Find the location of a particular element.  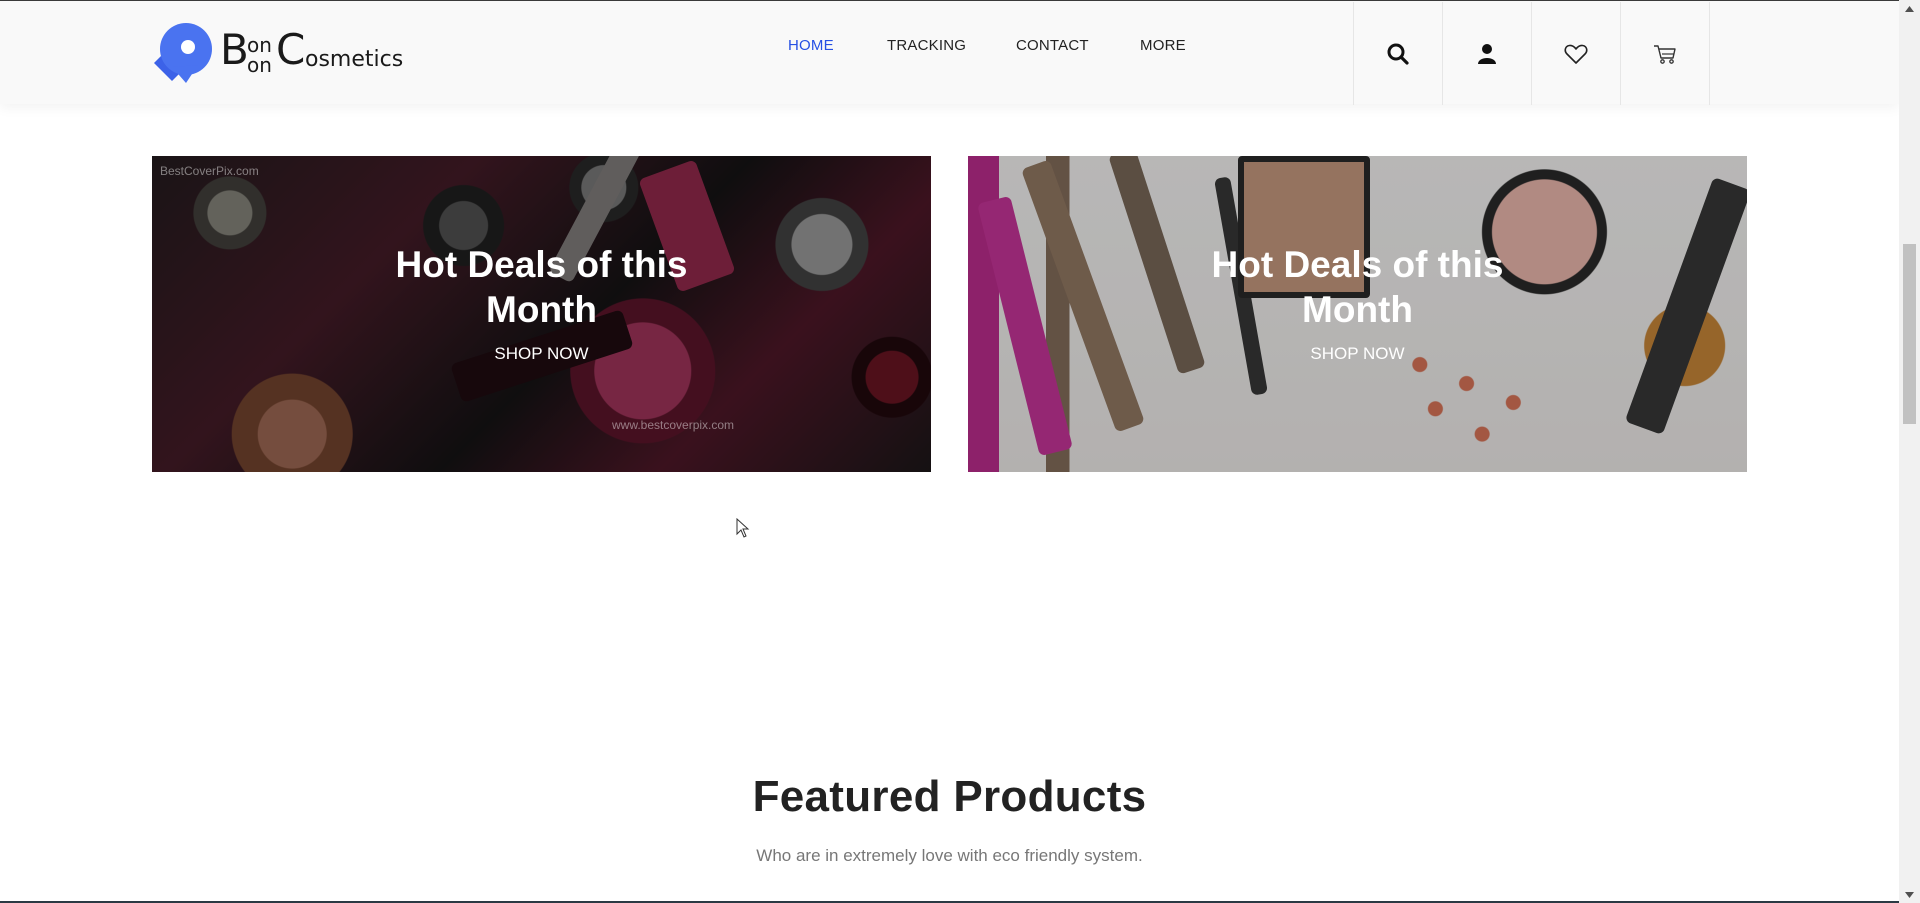

search-icon is located at coordinates (1398, 54).